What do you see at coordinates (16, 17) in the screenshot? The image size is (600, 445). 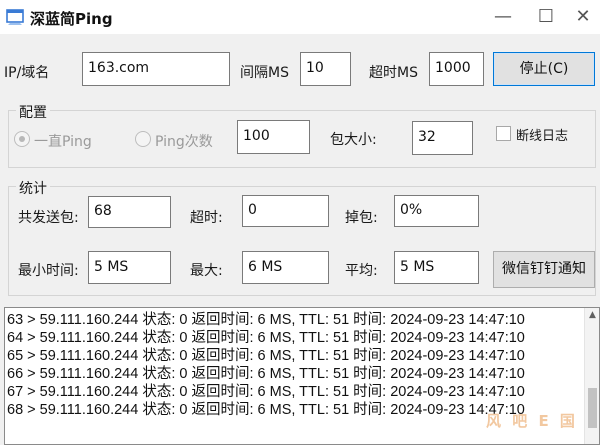 I see `app-window-icon` at bounding box center [16, 17].